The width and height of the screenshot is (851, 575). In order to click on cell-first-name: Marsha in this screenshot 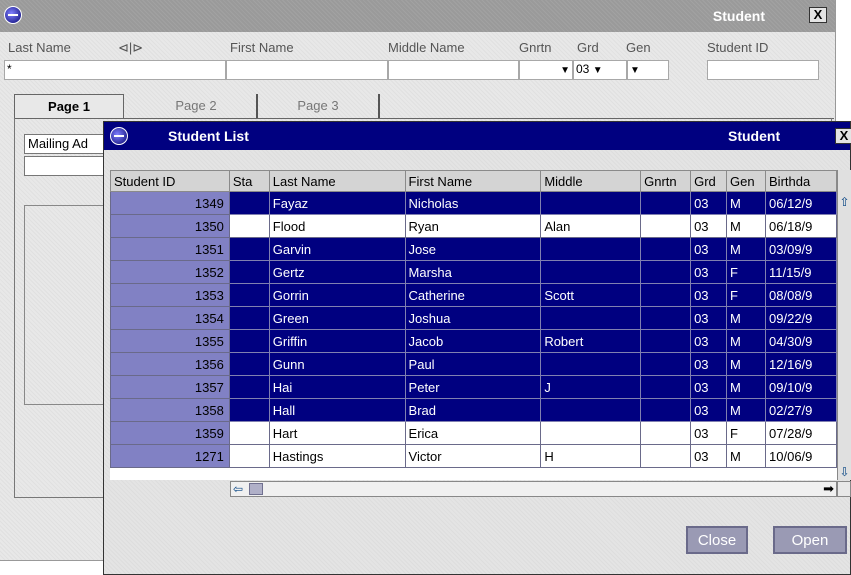, I will do `click(473, 272)`.